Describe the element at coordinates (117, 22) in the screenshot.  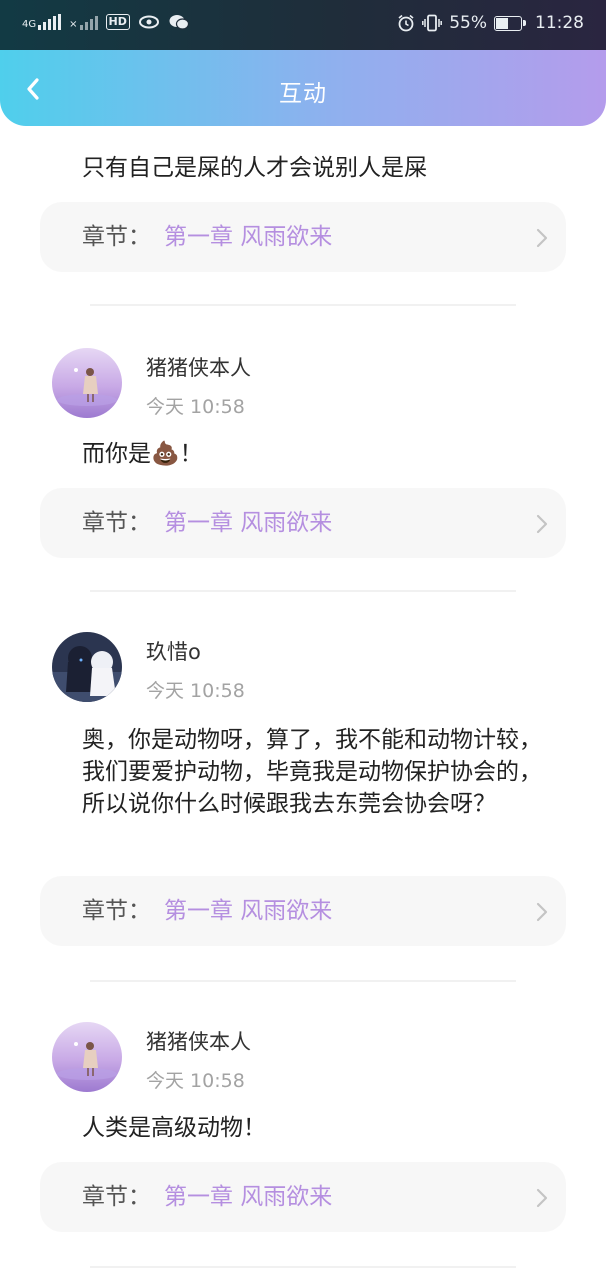
I see `hd-badge: HD` at that location.